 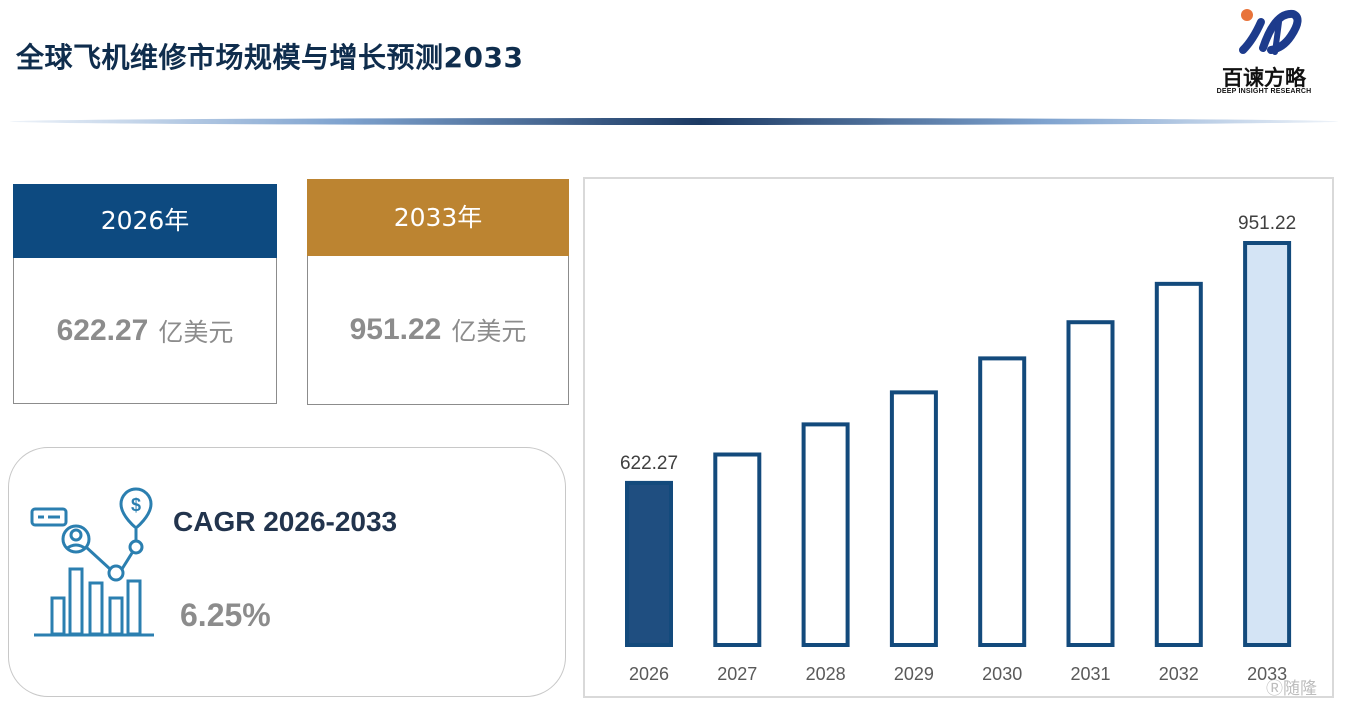 What do you see at coordinates (1178, 464) in the screenshot?
I see `bar-2032` at bounding box center [1178, 464].